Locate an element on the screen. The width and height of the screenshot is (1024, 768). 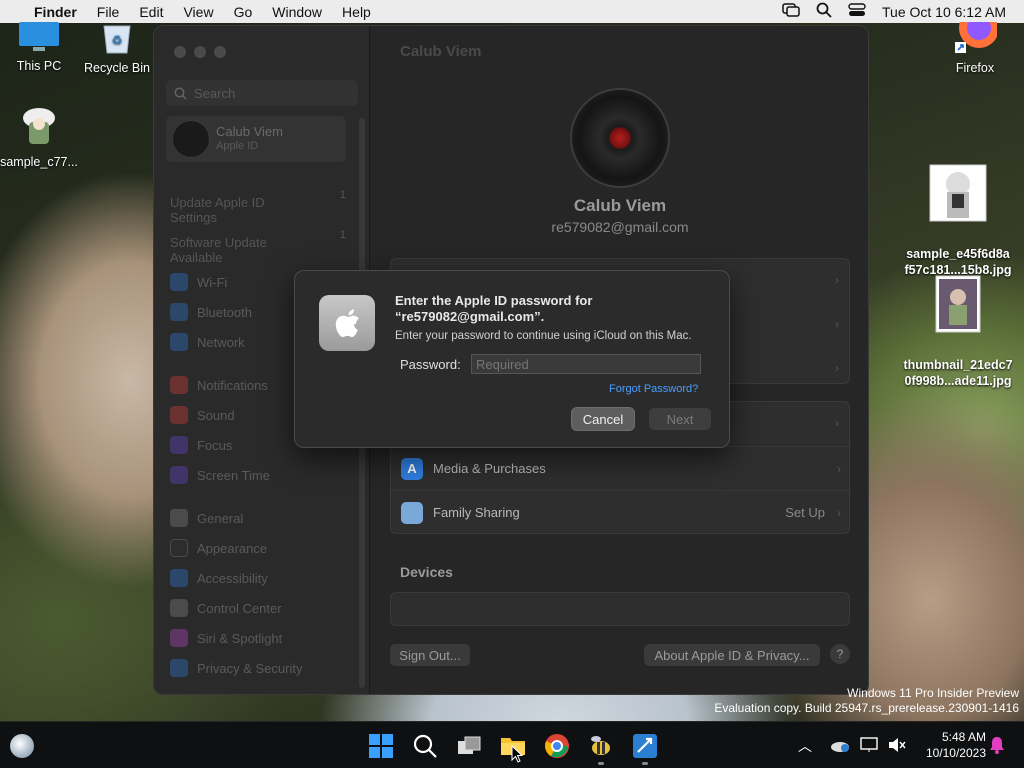
sidebar-item-siri: Siri & Spotlight is located at coordinates (260, 638).